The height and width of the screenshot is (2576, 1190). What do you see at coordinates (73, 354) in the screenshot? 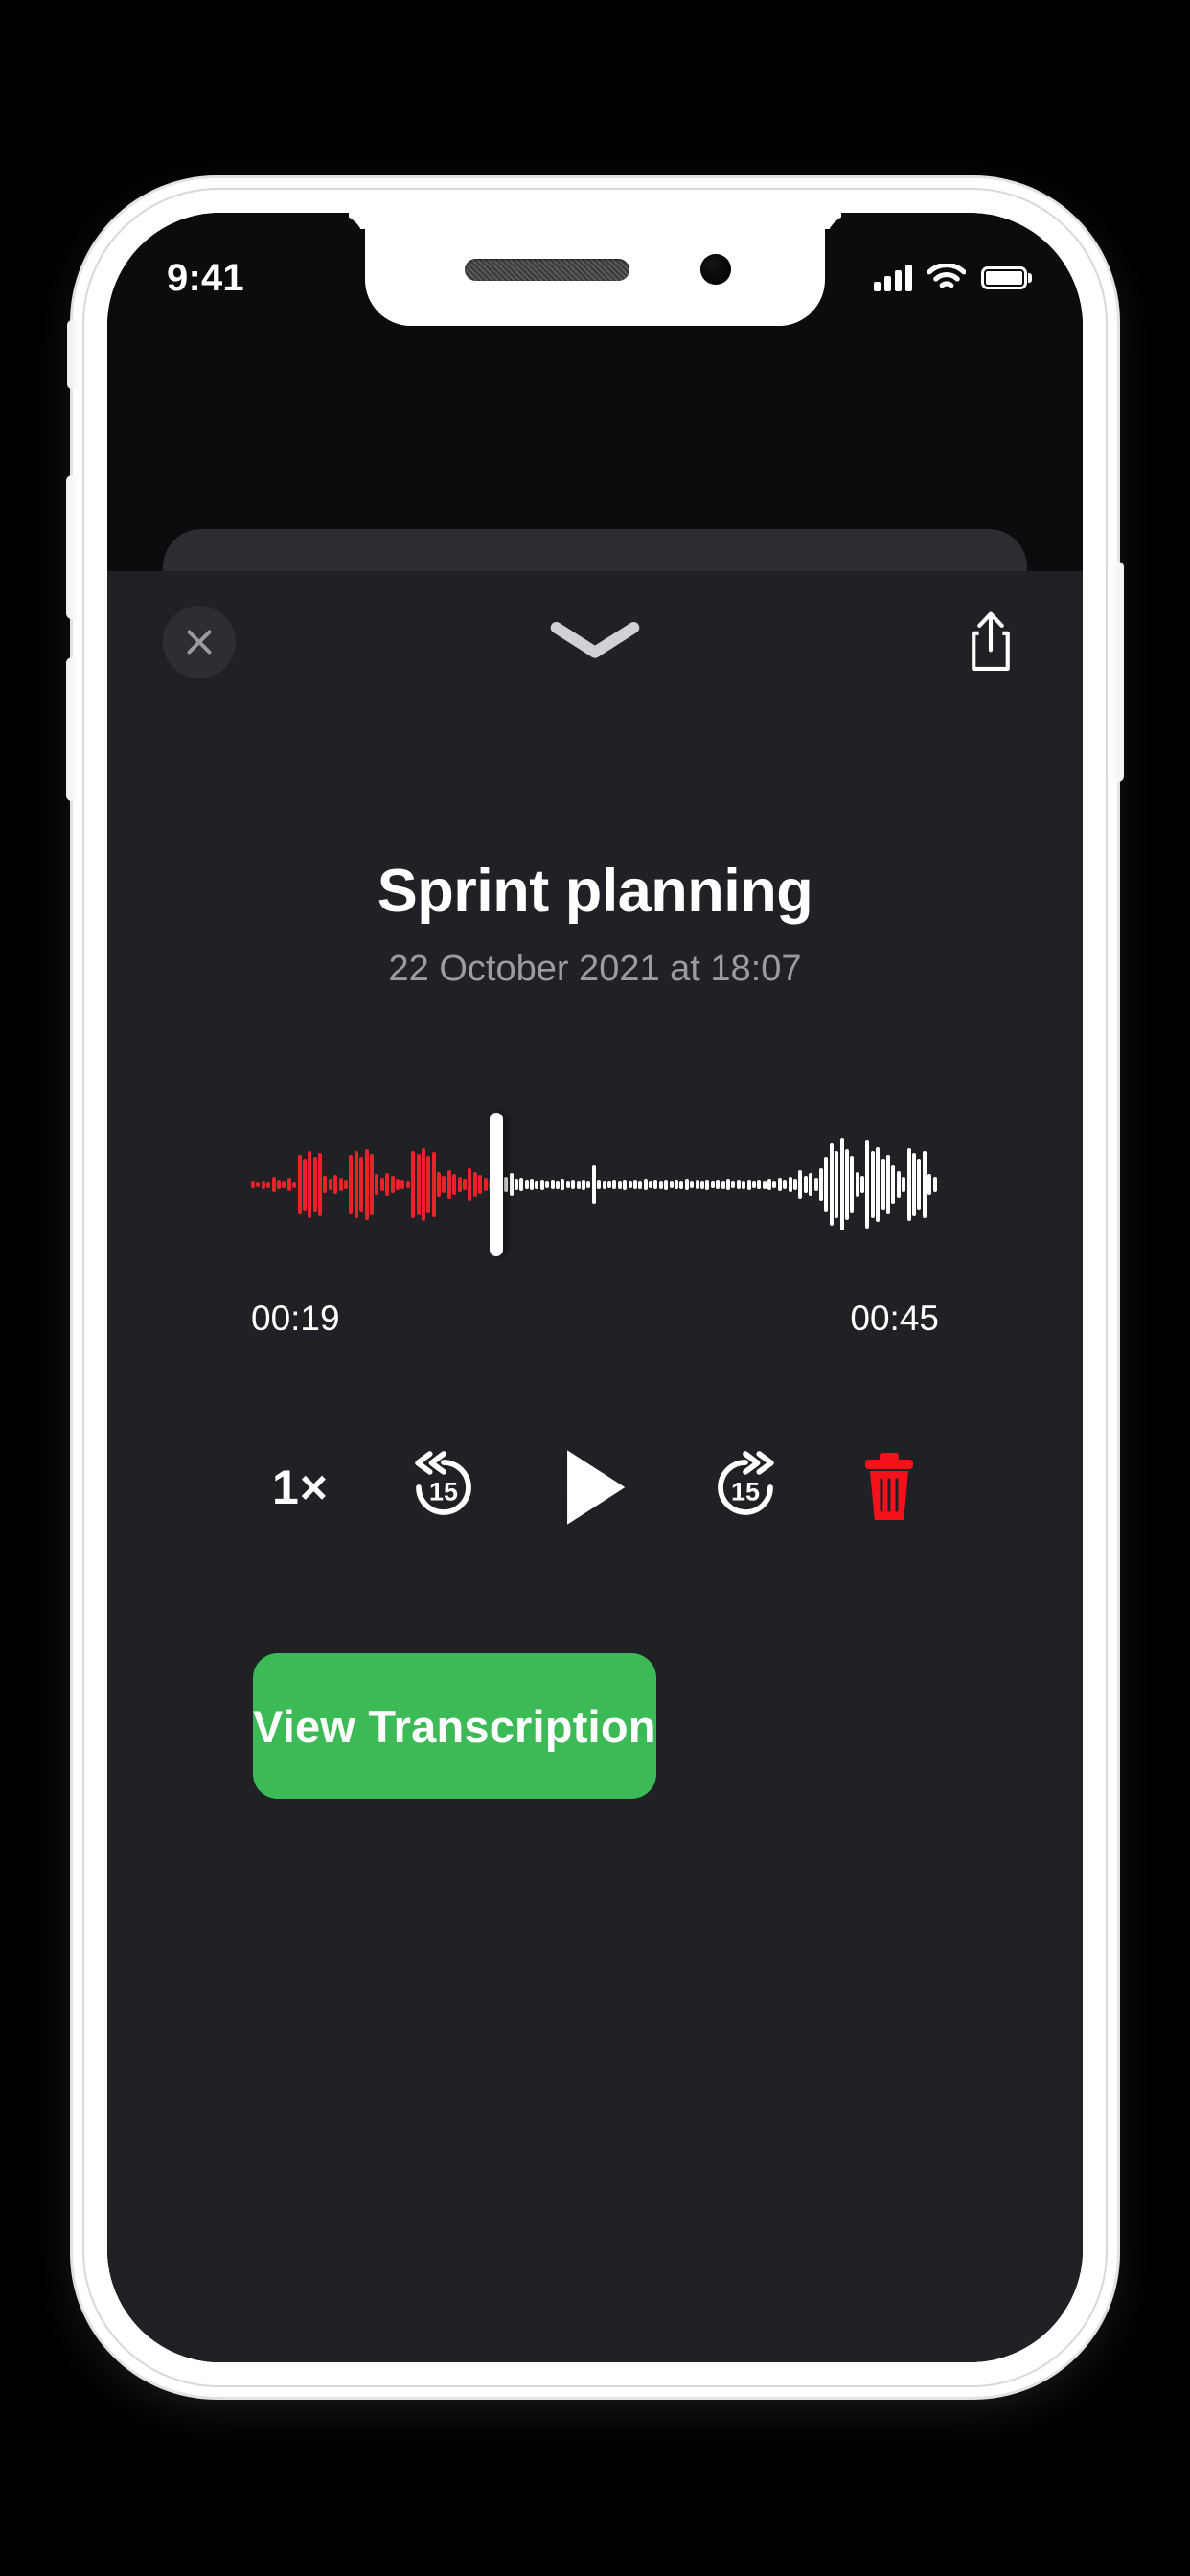
I see `mute-switch-button` at bounding box center [73, 354].